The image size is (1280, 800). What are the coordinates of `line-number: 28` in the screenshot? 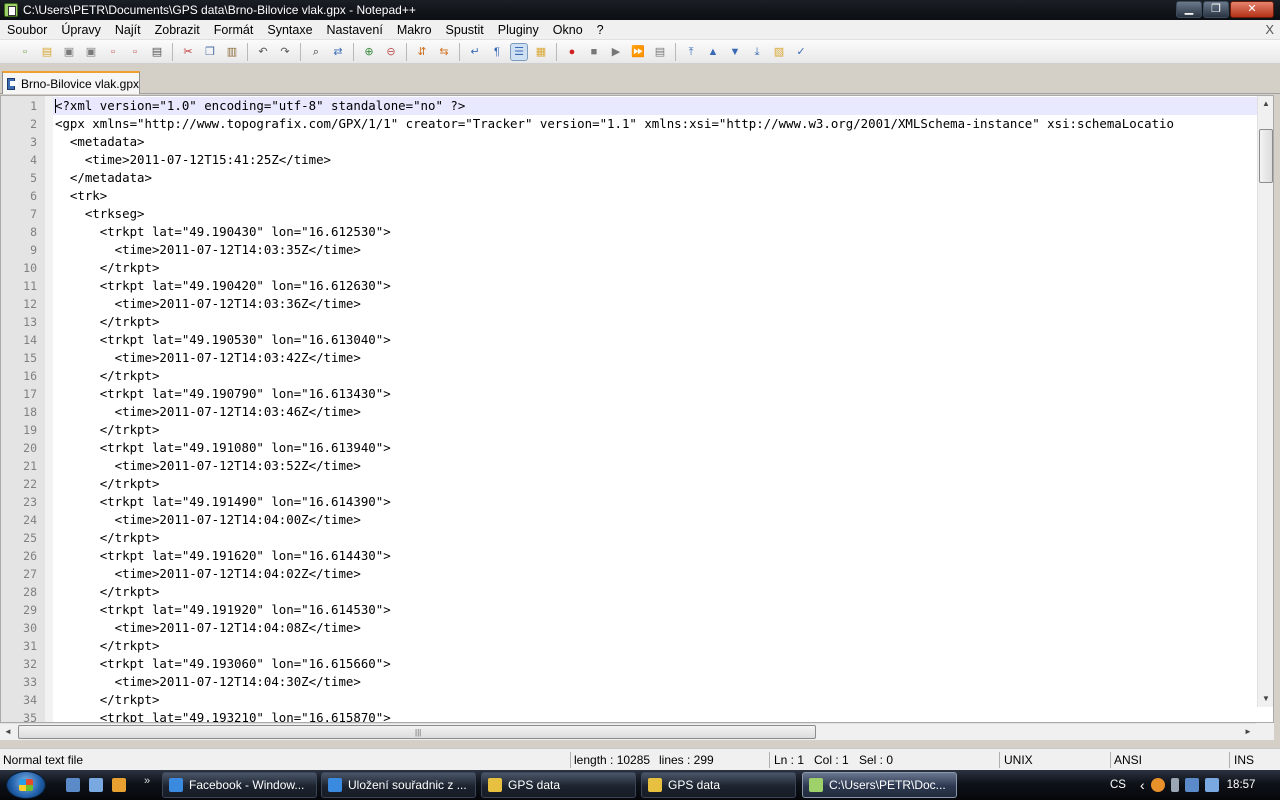 It's located at (19, 592).